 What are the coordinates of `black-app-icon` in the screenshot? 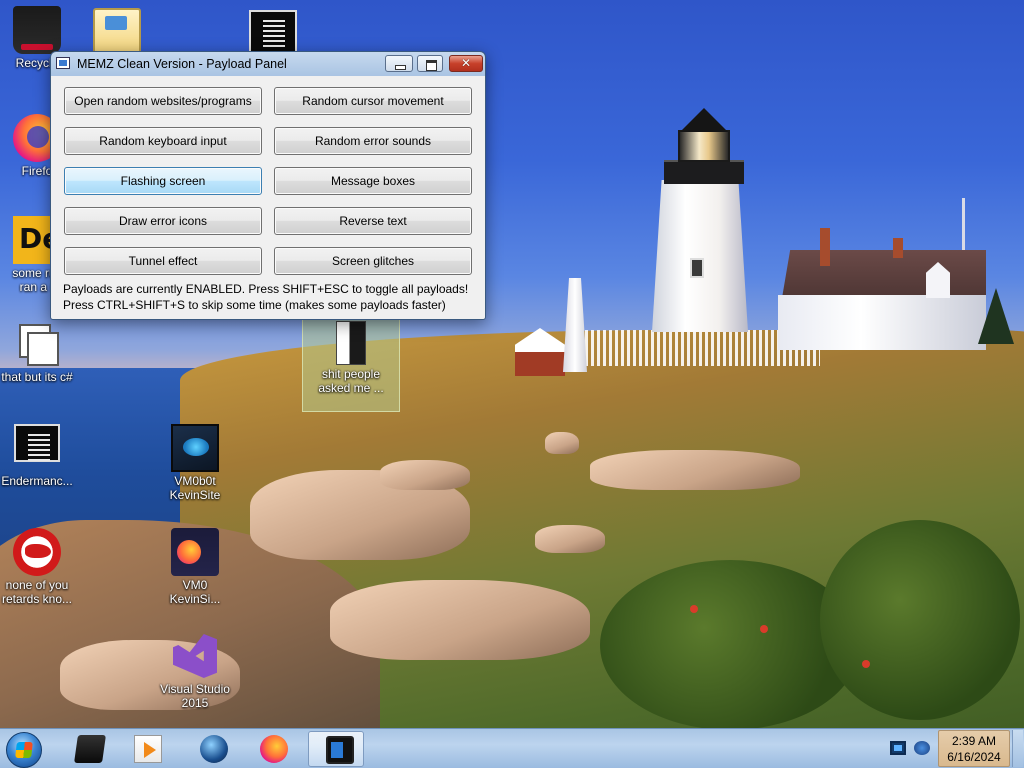 It's located at (90, 749).